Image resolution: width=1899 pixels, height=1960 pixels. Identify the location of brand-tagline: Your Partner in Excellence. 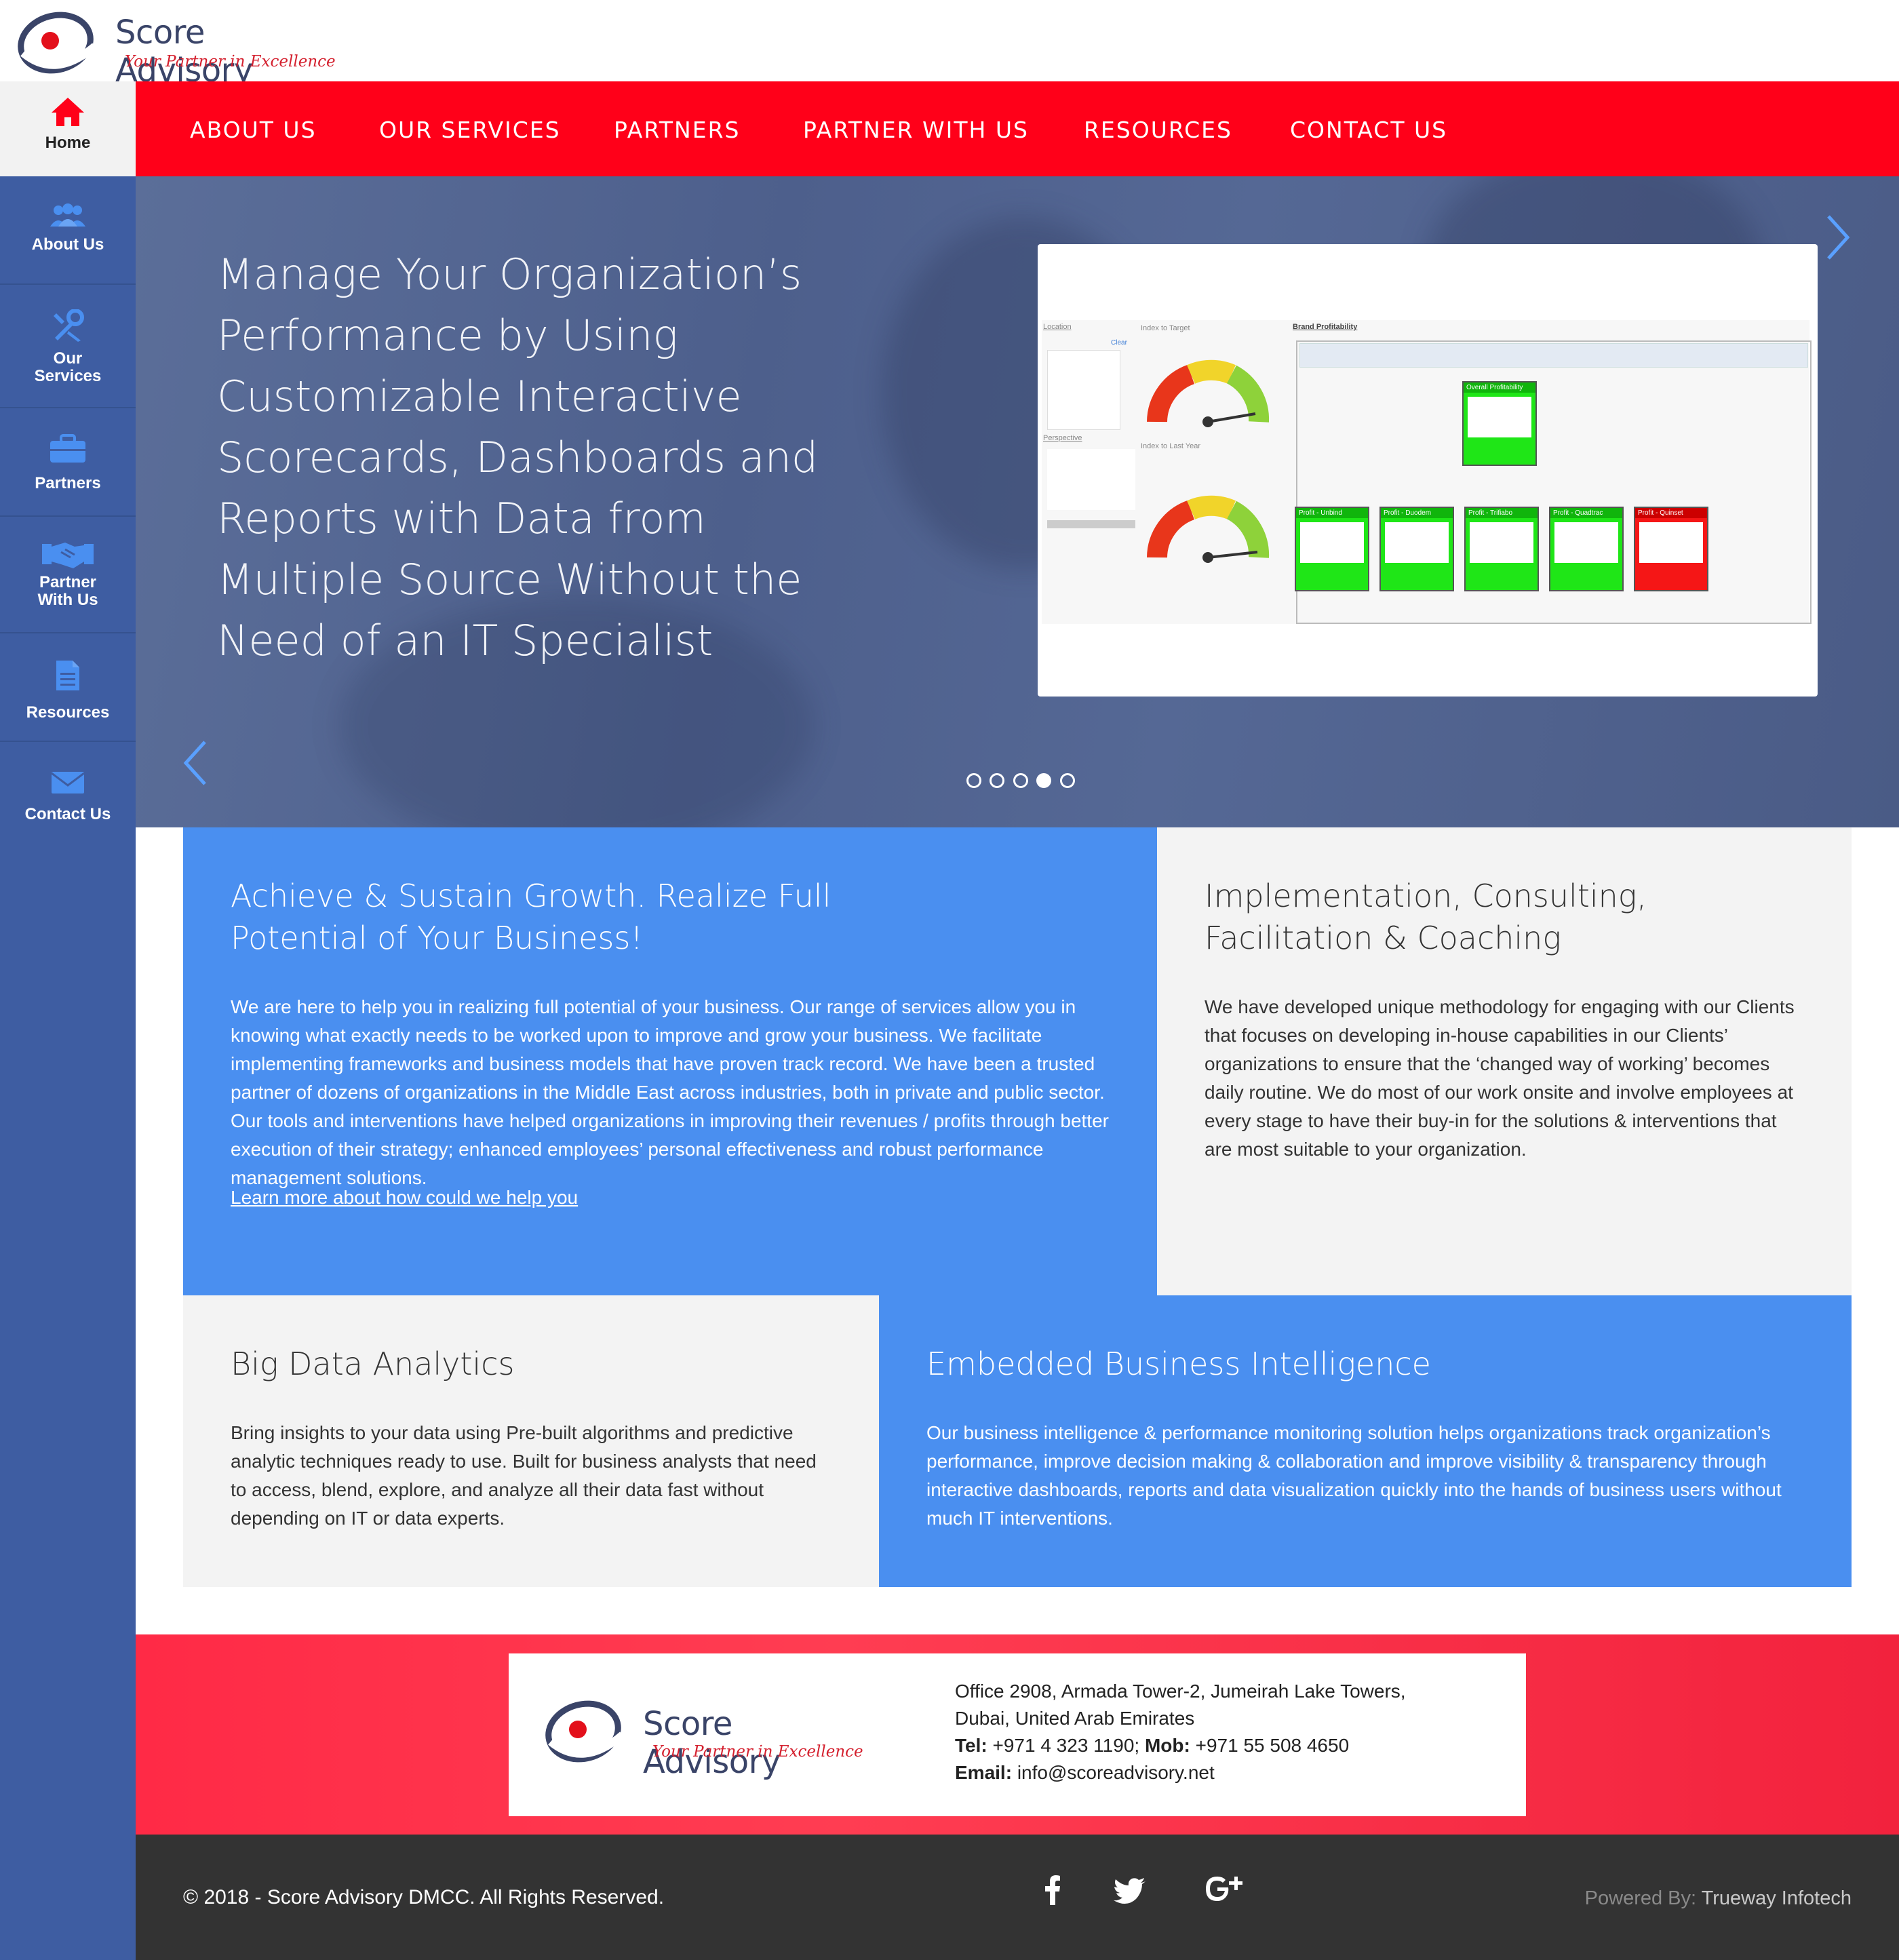
(231, 62).